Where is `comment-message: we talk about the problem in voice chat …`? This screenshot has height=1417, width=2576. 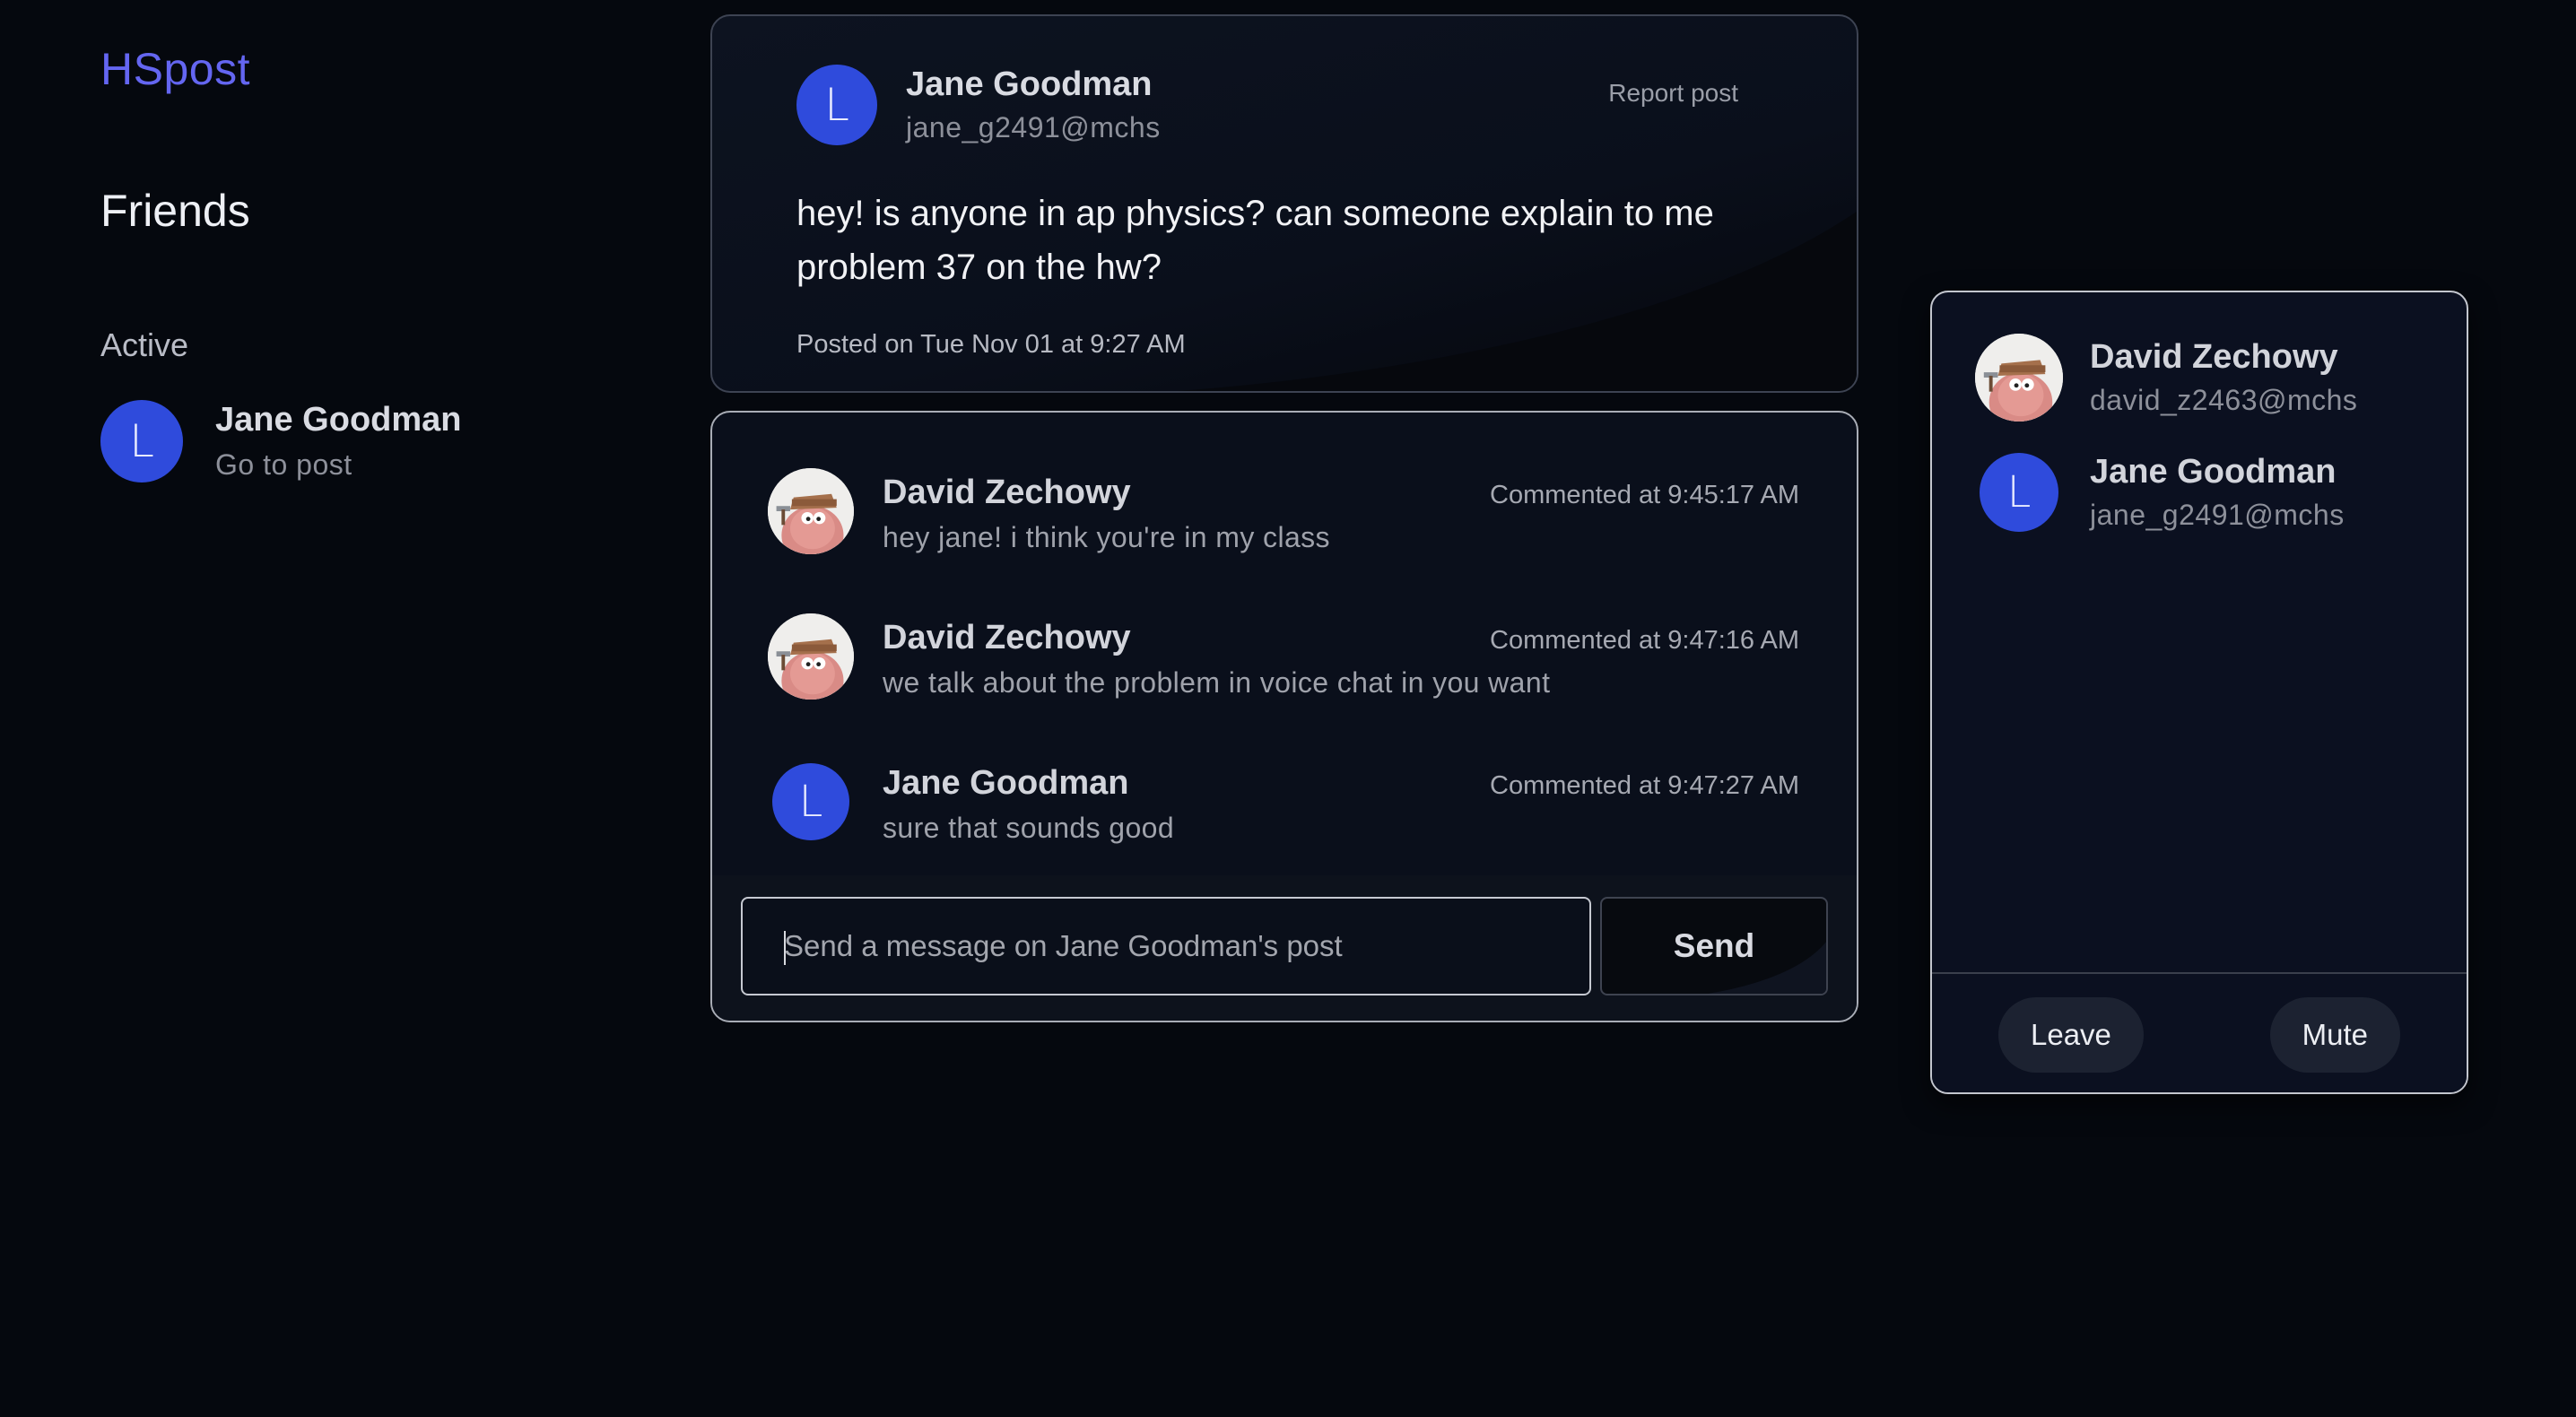
comment-message: we talk about the problem in voice chat … is located at coordinates (1217, 683).